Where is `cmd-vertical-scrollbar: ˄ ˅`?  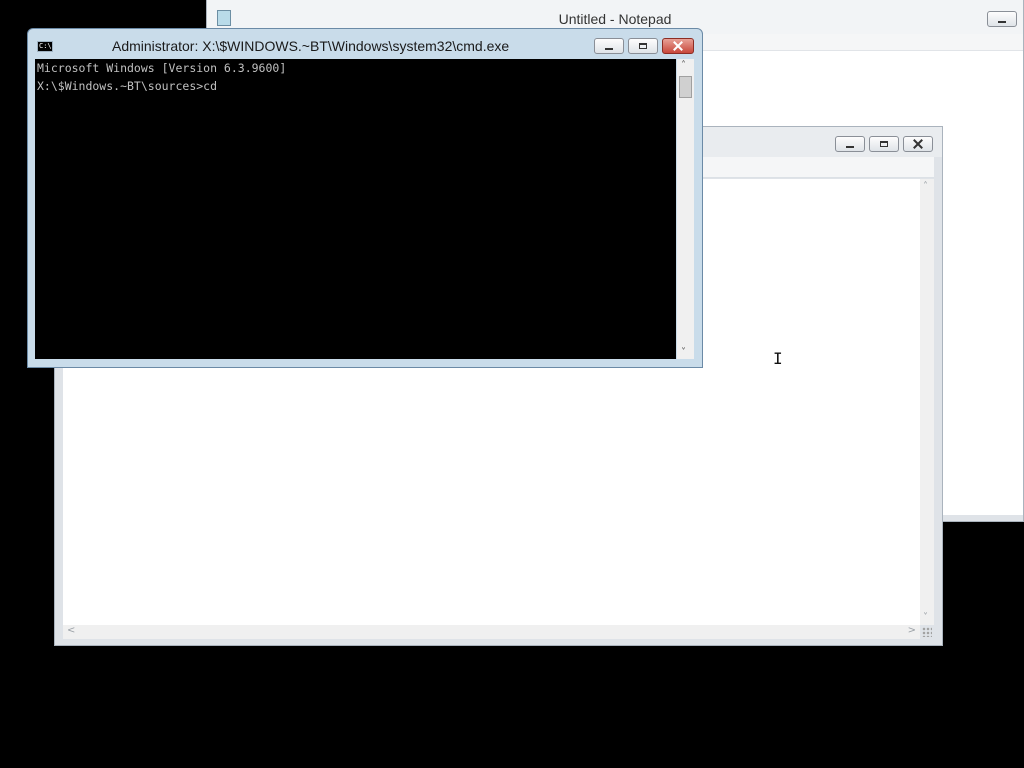 cmd-vertical-scrollbar: ˄ ˅ is located at coordinates (685, 209).